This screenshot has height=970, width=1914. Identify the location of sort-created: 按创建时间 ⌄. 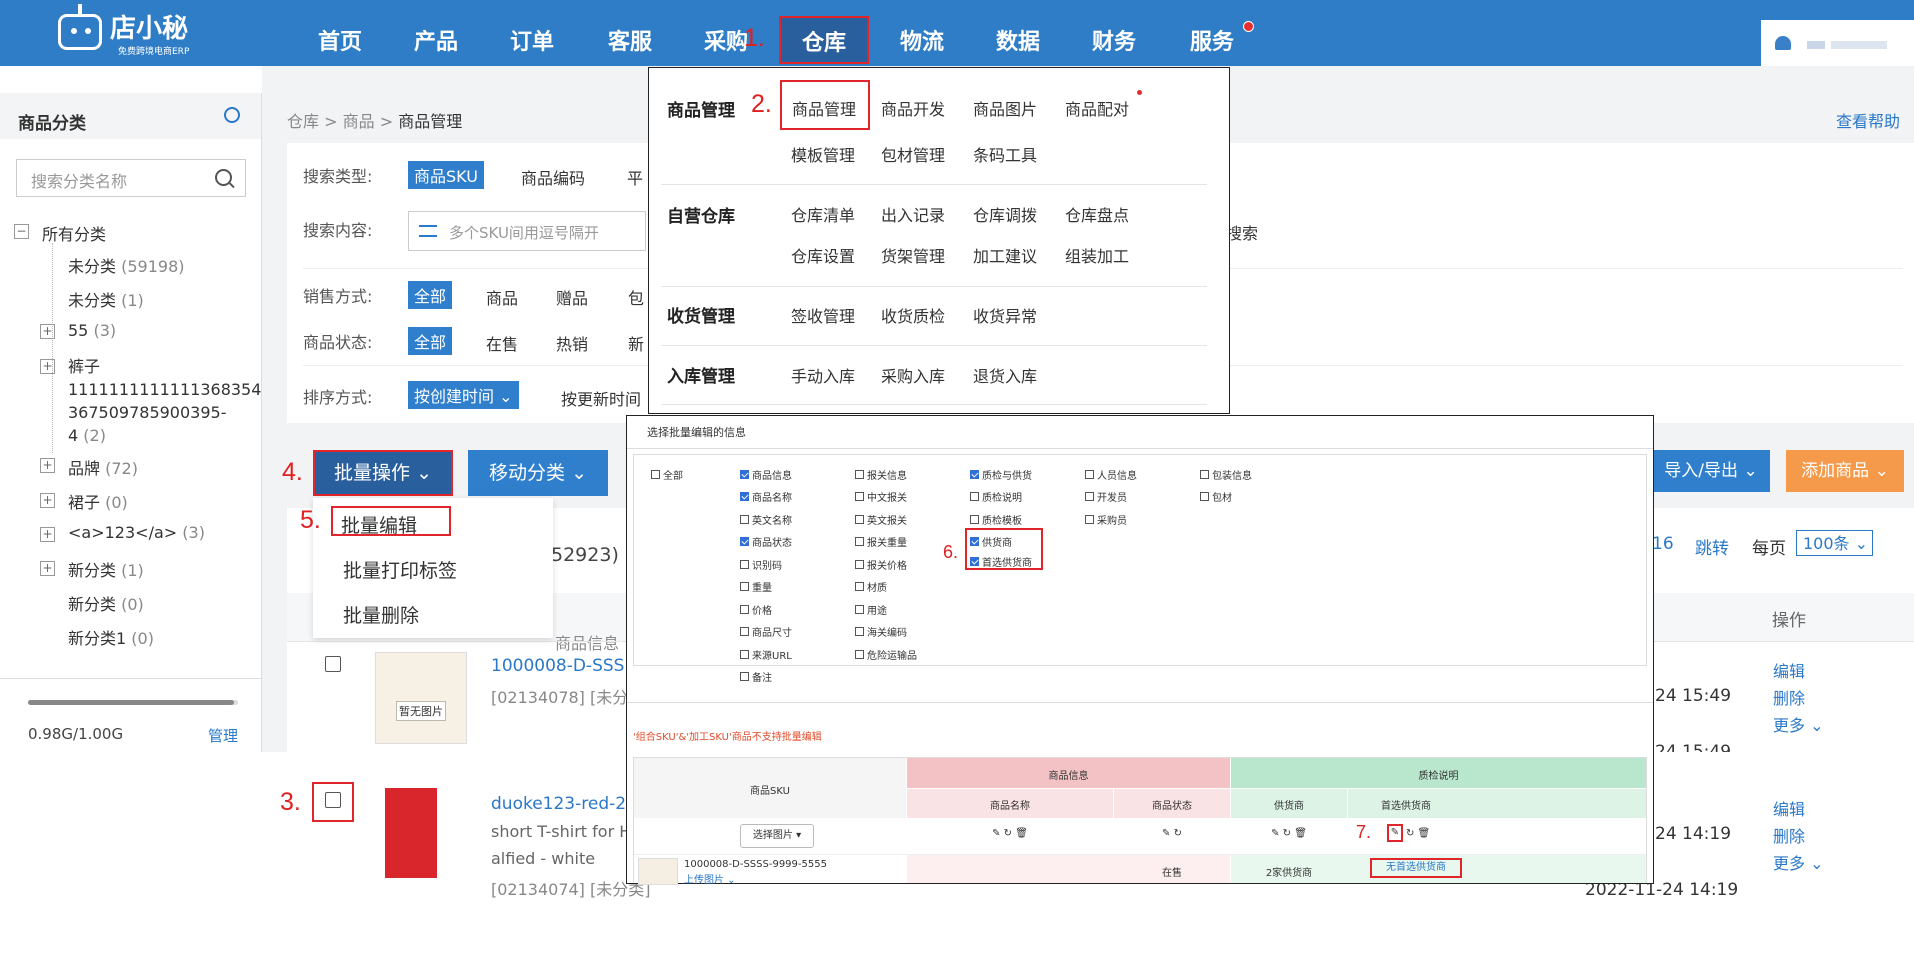
(463, 395).